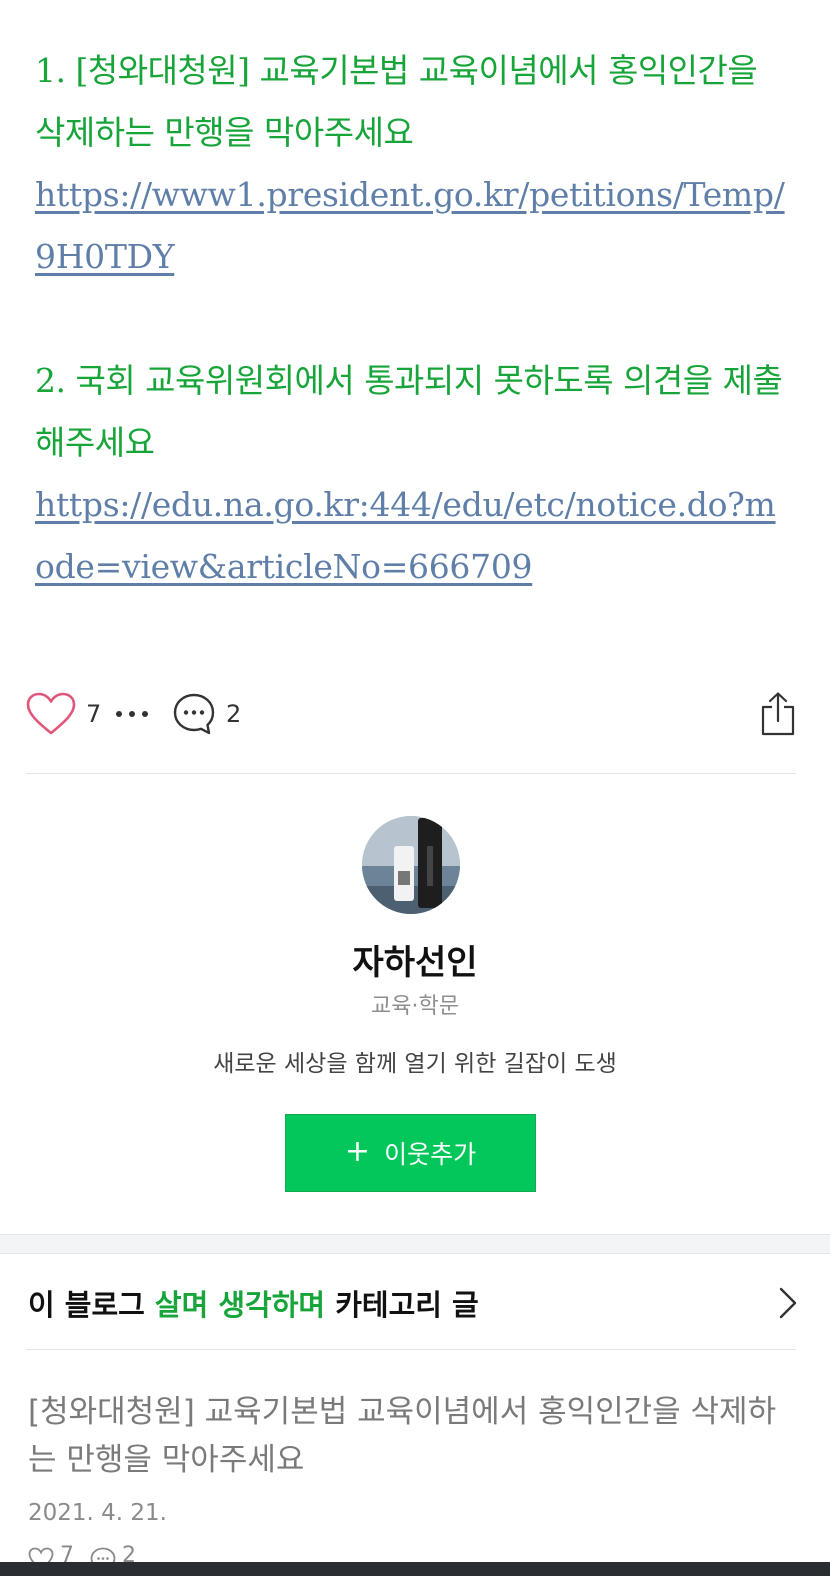 The image size is (830, 1576). I want to click on like-count: 7, so click(94, 714).